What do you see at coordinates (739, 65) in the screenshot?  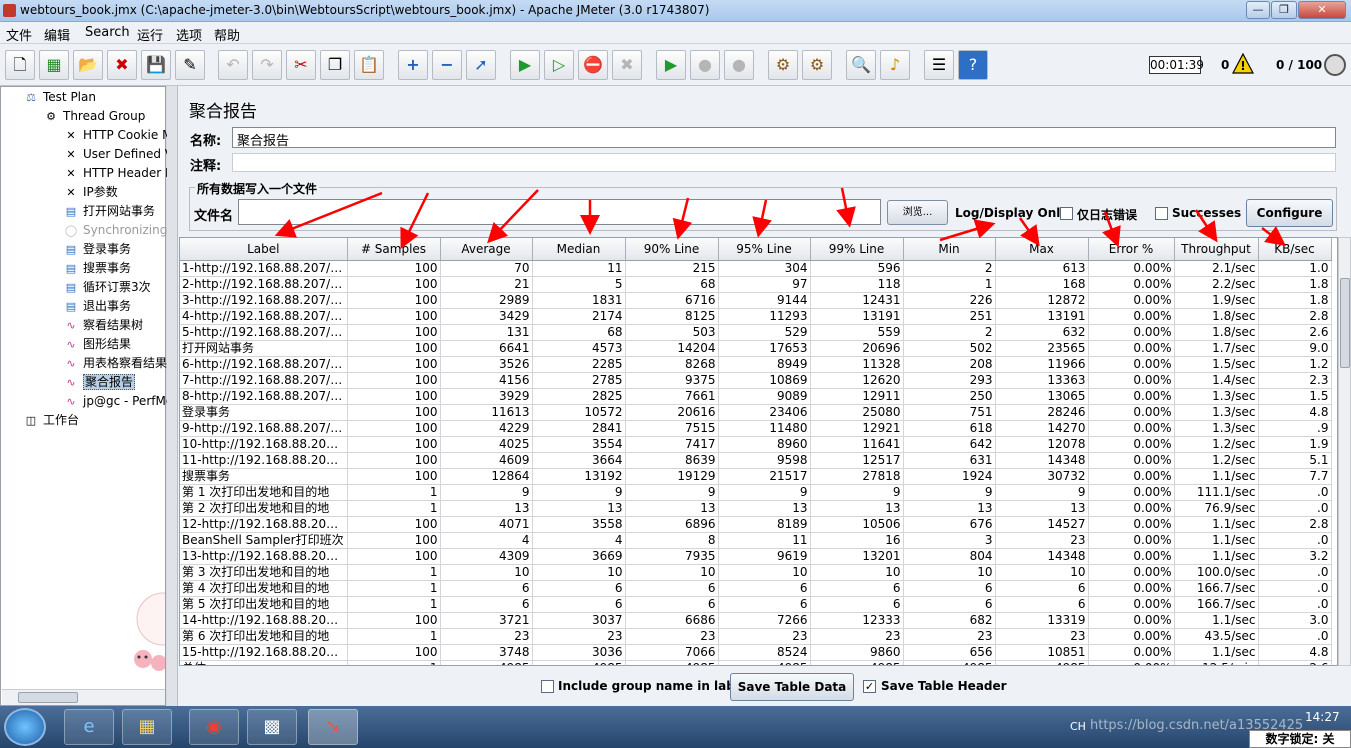 I see `remote-shutdown-icon: ●` at bounding box center [739, 65].